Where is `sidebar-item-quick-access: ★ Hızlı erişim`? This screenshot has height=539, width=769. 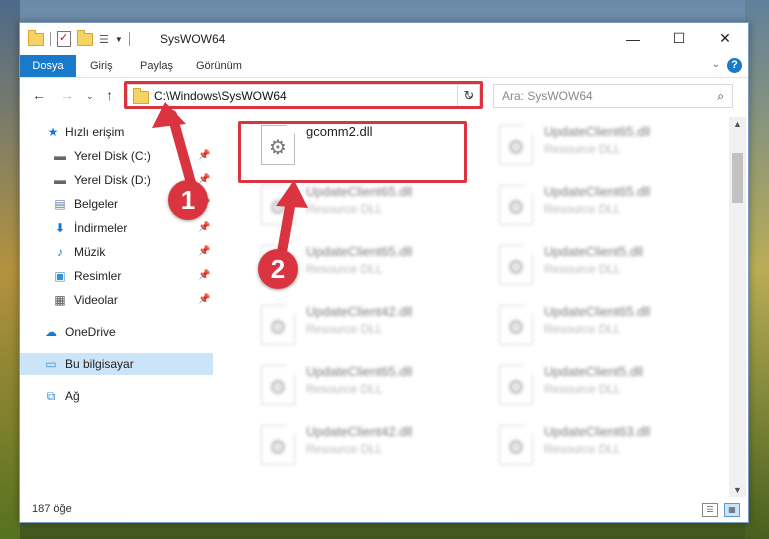 sidebar-item-quick-access: ★ Hızlı erişim is located at coordinates (116, 132).